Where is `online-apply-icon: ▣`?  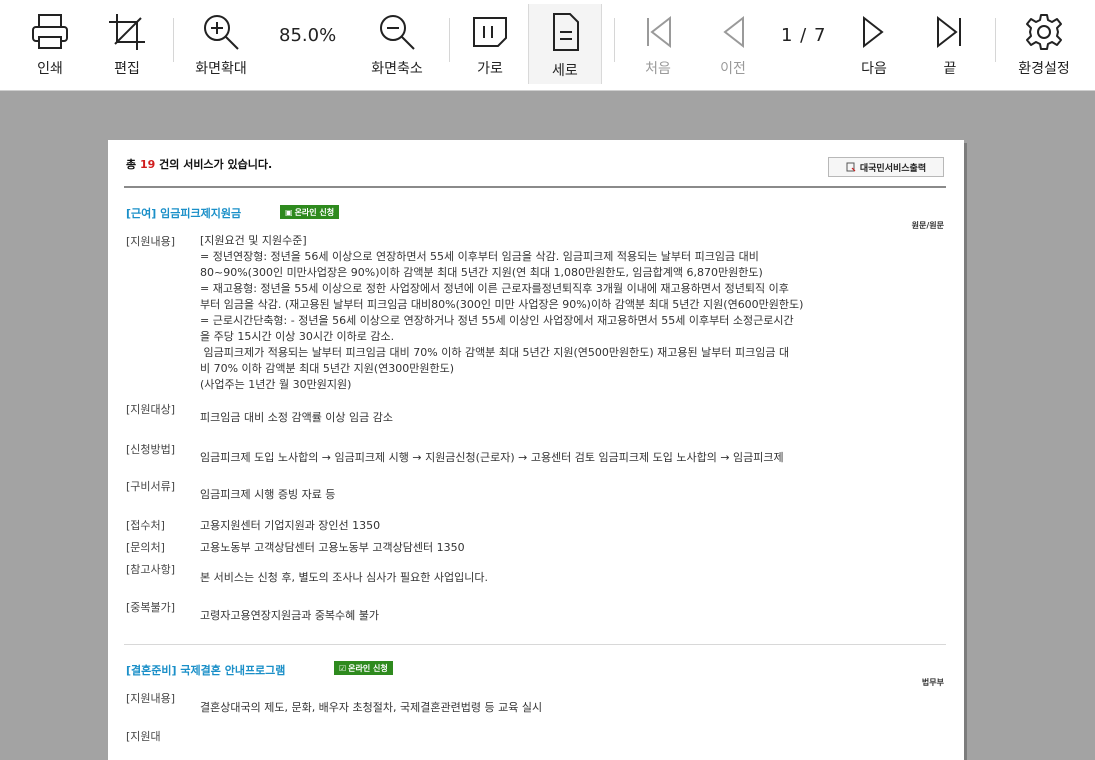 online-apply-icon: ▣ is located at coordinates (289, 212).